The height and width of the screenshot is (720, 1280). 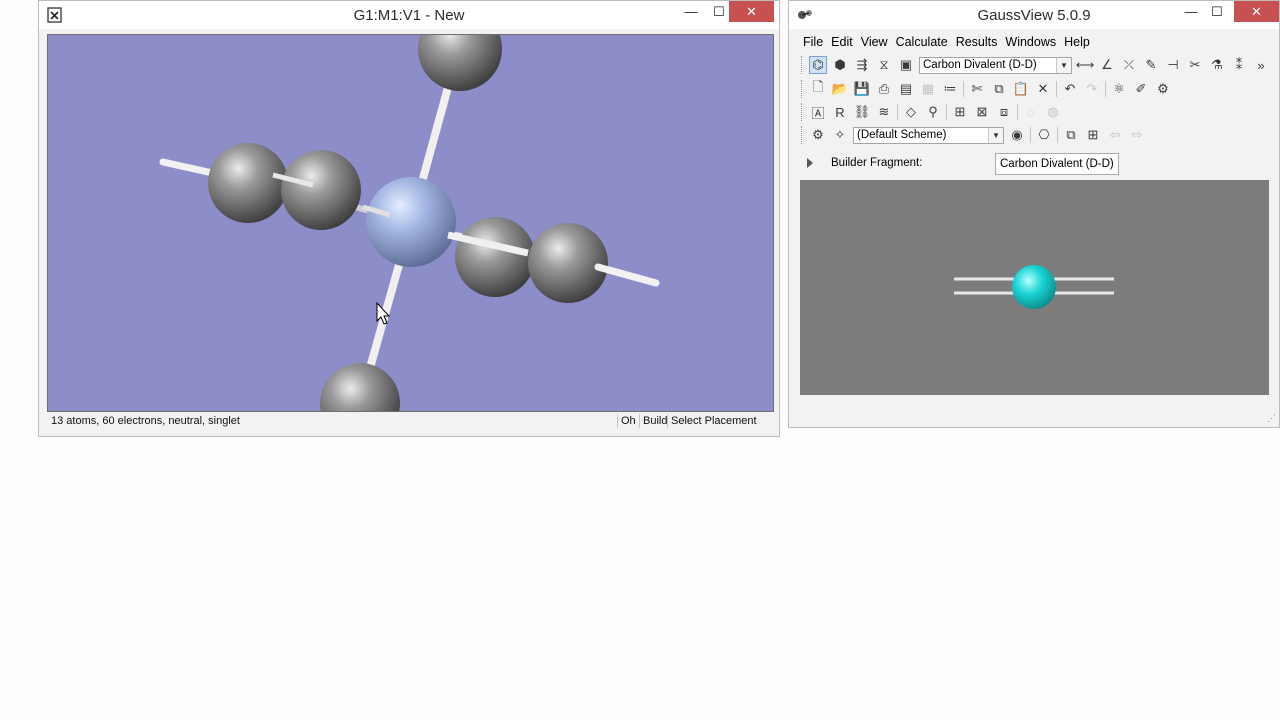 I want to click on cut-icon: ✄, so click(x=977, y=89).